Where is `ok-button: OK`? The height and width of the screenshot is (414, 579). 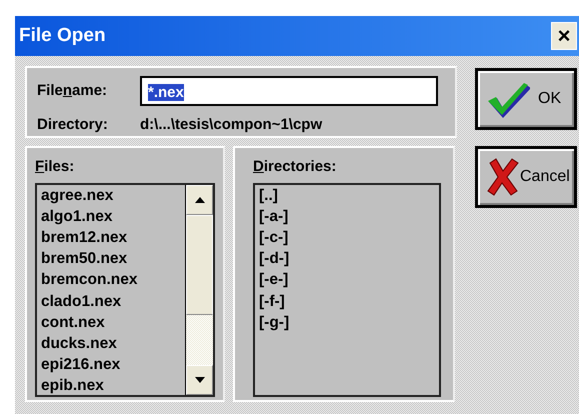 ok-button: OK is located at coordinates (526, 99).